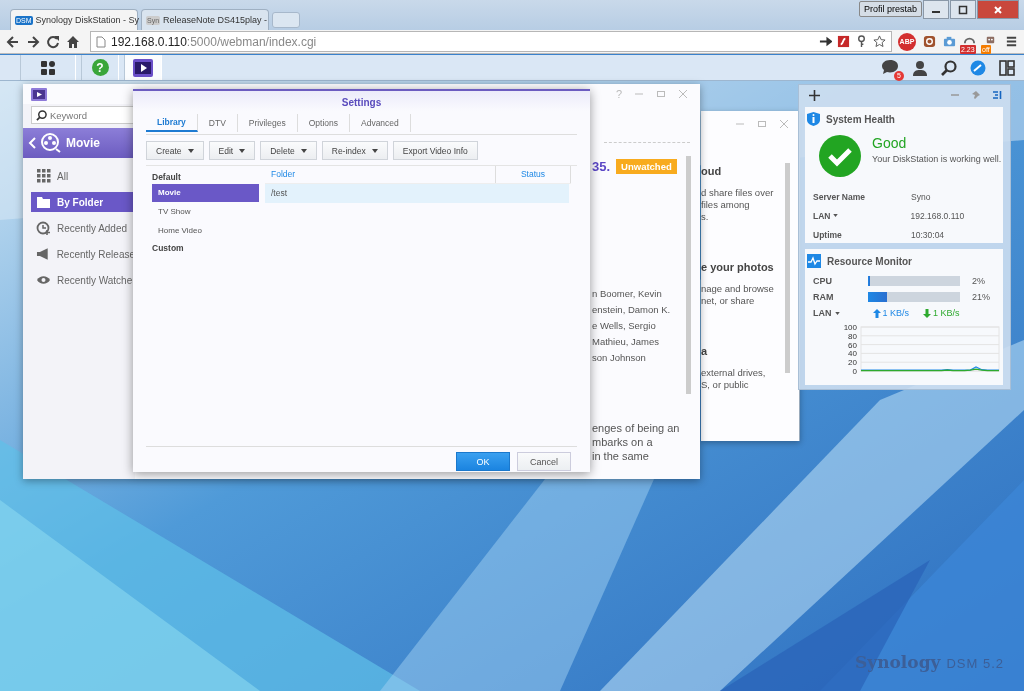 The width and height of the screenshot is (1024, 691). I want to click on text-line: nage and browse, so click(738, 289).